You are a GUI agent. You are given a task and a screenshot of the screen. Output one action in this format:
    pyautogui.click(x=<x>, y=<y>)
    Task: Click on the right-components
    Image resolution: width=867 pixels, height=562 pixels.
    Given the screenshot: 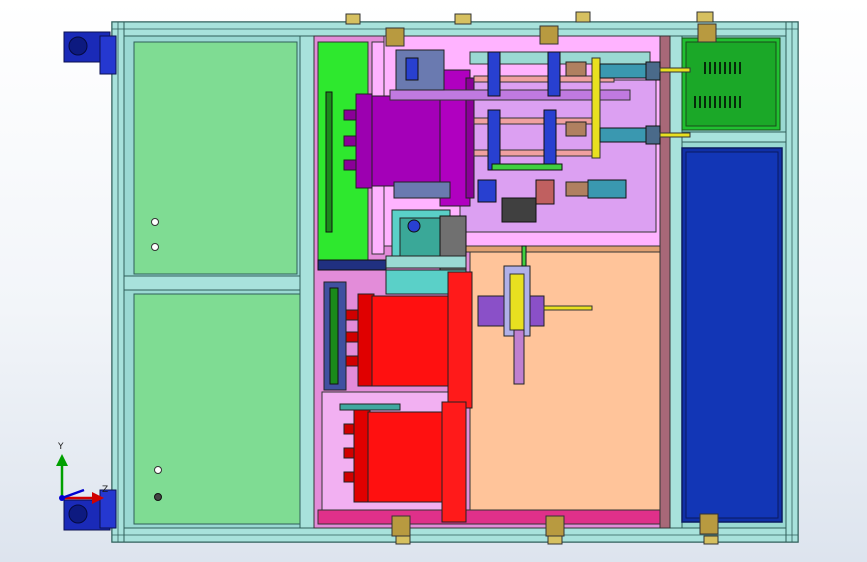 What is the action you would take?
    pyautogui.click(x=732, y=280)
    